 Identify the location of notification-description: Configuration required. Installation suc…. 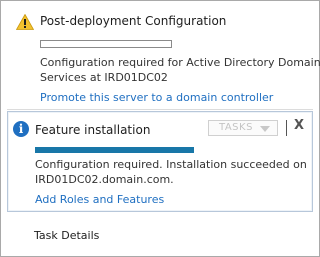
(171, 172).